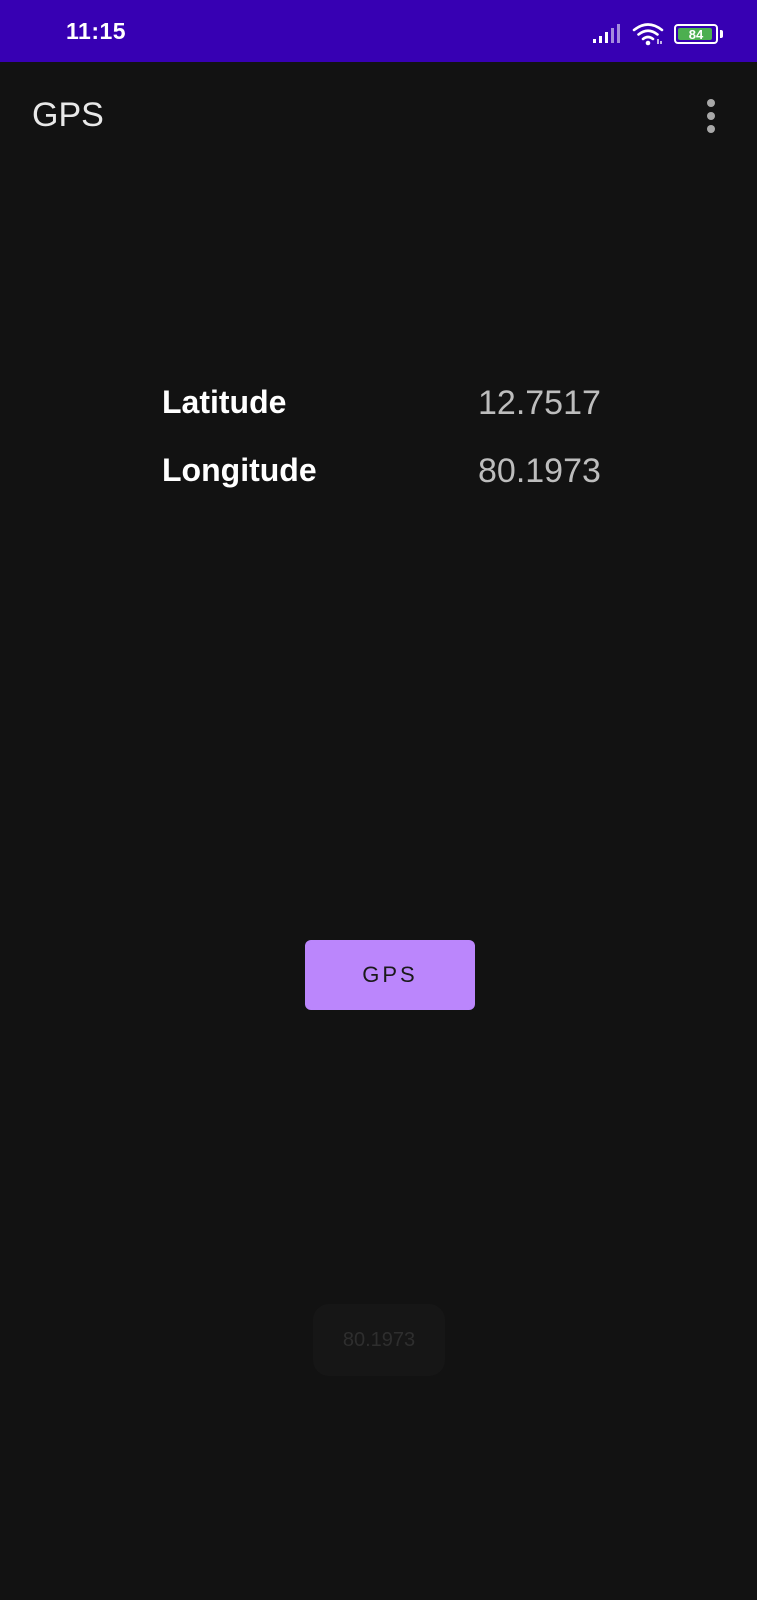  What do you see at coordinates (379, 1340) in the screenshot?
I see `toast-message: 80.1973` at bounding box center [379, 1340].